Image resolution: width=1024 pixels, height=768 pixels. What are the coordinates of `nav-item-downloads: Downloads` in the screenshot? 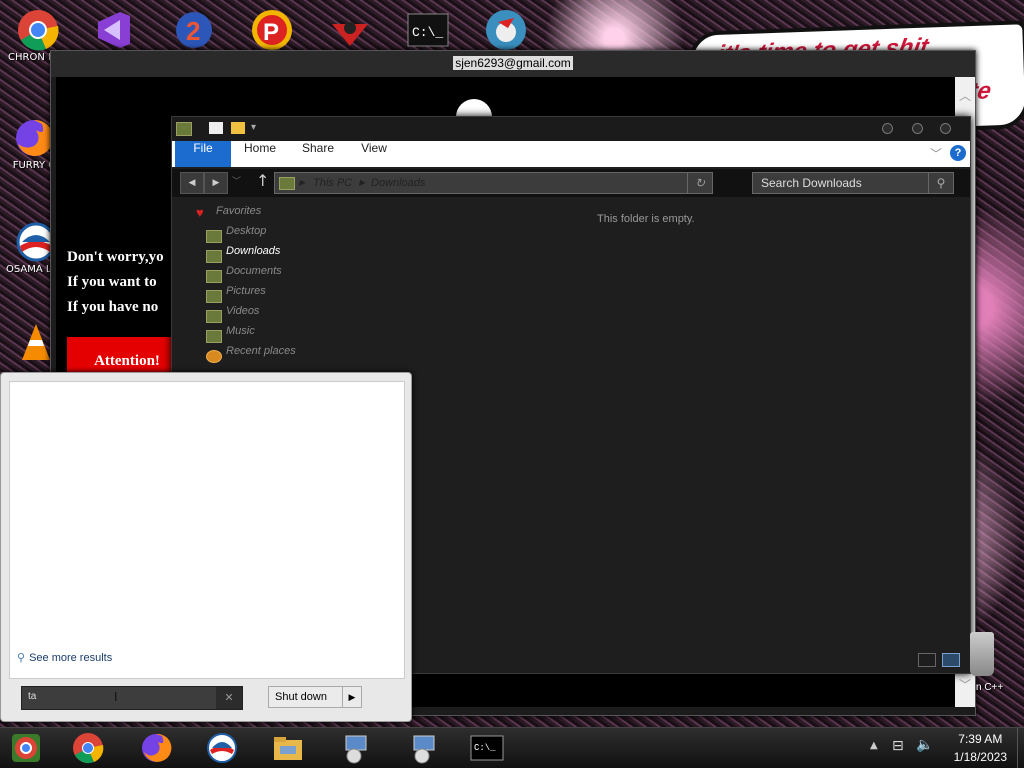 It's located at (262, 255).